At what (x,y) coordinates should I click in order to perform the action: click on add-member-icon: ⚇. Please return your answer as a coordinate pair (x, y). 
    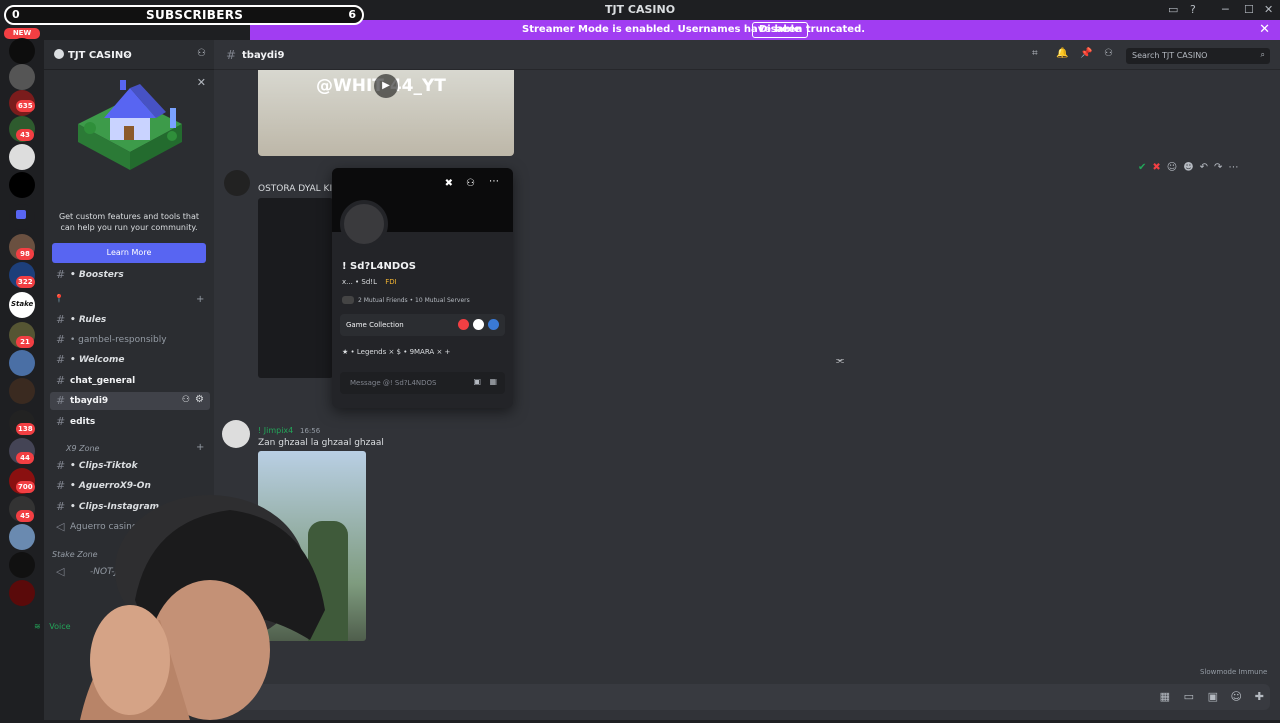
    Looking at the image, I should click on (201, 53).